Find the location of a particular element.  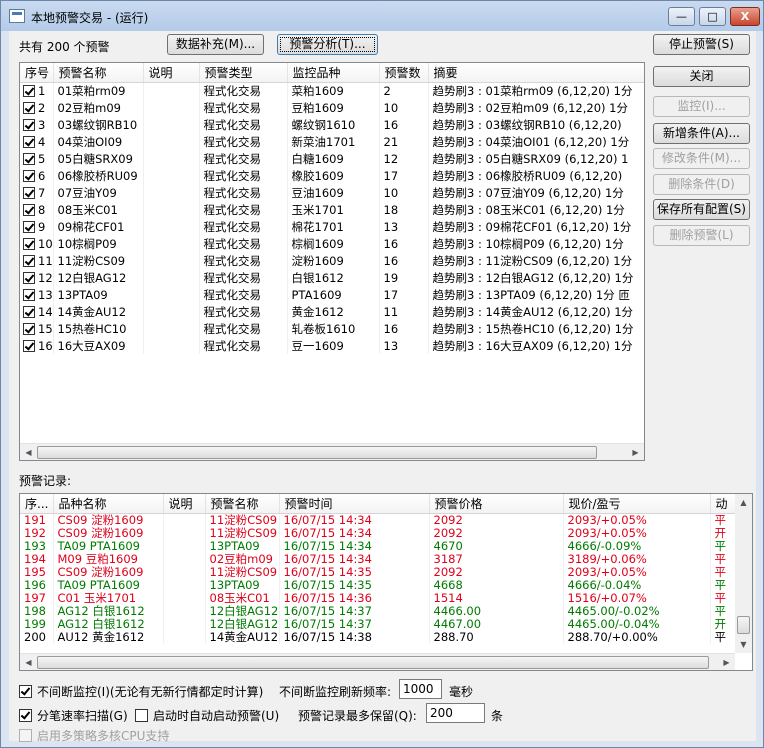

alerts-hscrollbar: ◀ ▶ is located at coordinates (332, 451).